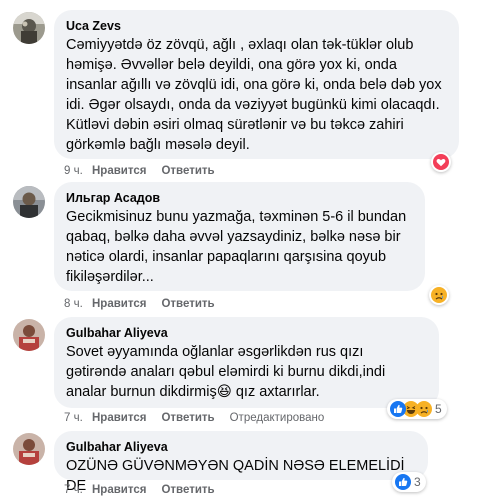 This screenshot has width=486, height=498. I want to click on comment-actions: 9 ч. Нравится Ответить, so click(147, 171).